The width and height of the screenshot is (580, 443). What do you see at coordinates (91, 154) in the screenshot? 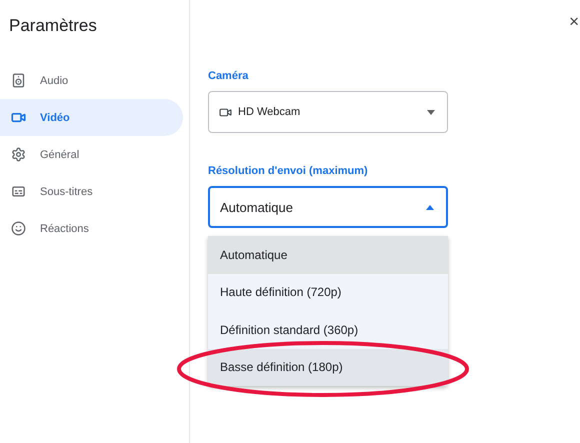
I see `sidebar-item: Général` at bounding box center [91, 154].